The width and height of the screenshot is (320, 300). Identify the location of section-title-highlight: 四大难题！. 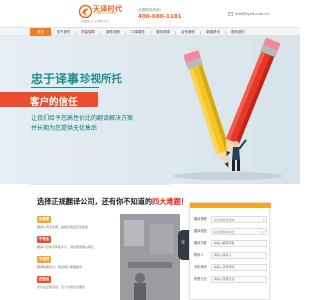
(170, 201).